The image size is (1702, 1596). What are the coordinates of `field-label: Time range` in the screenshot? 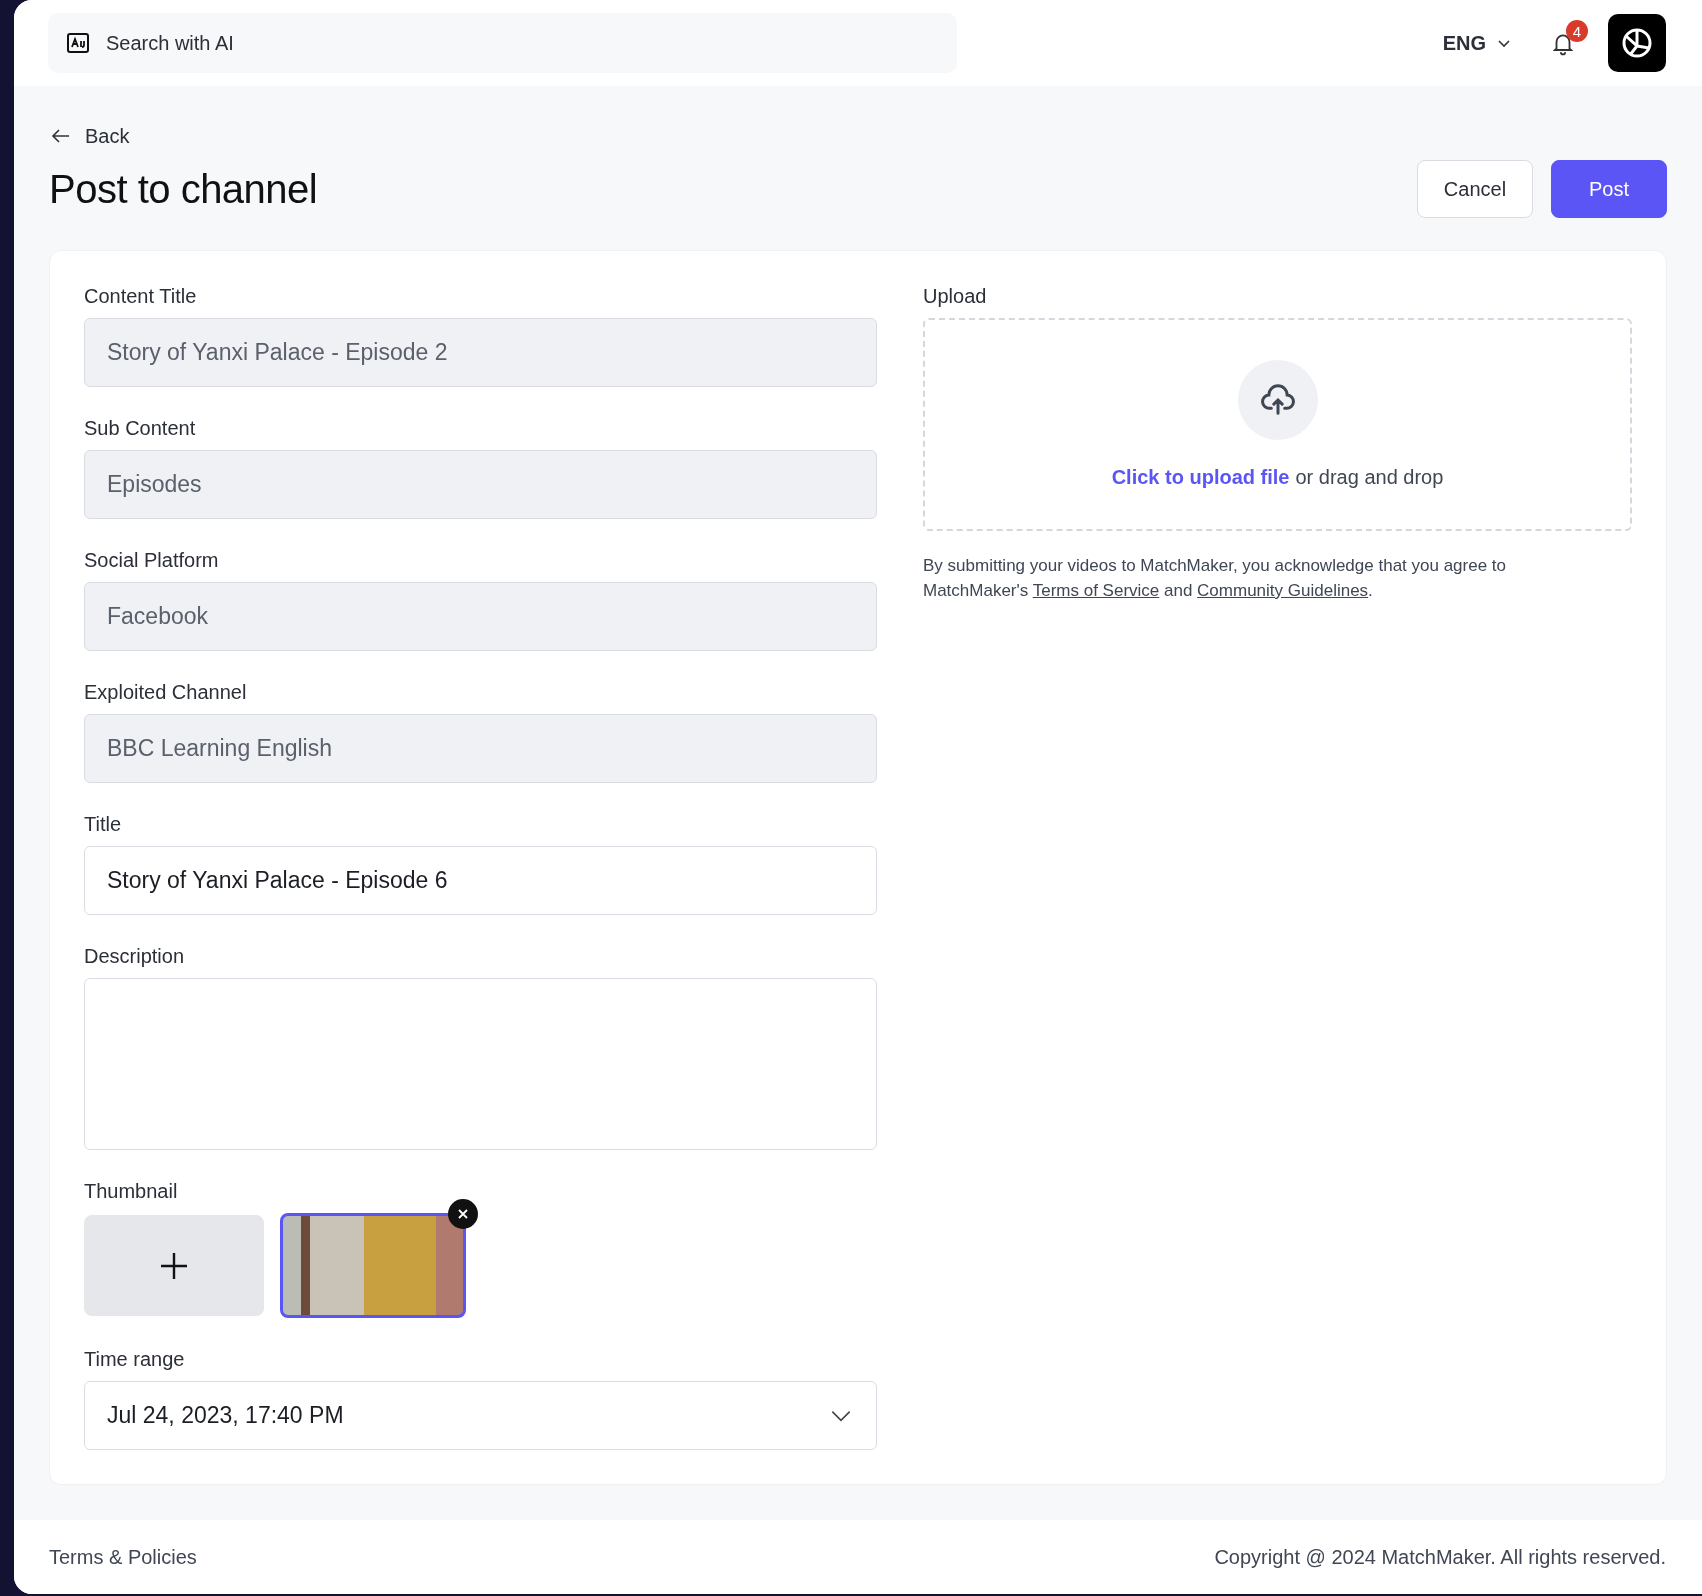 It's located at (135, 1359).